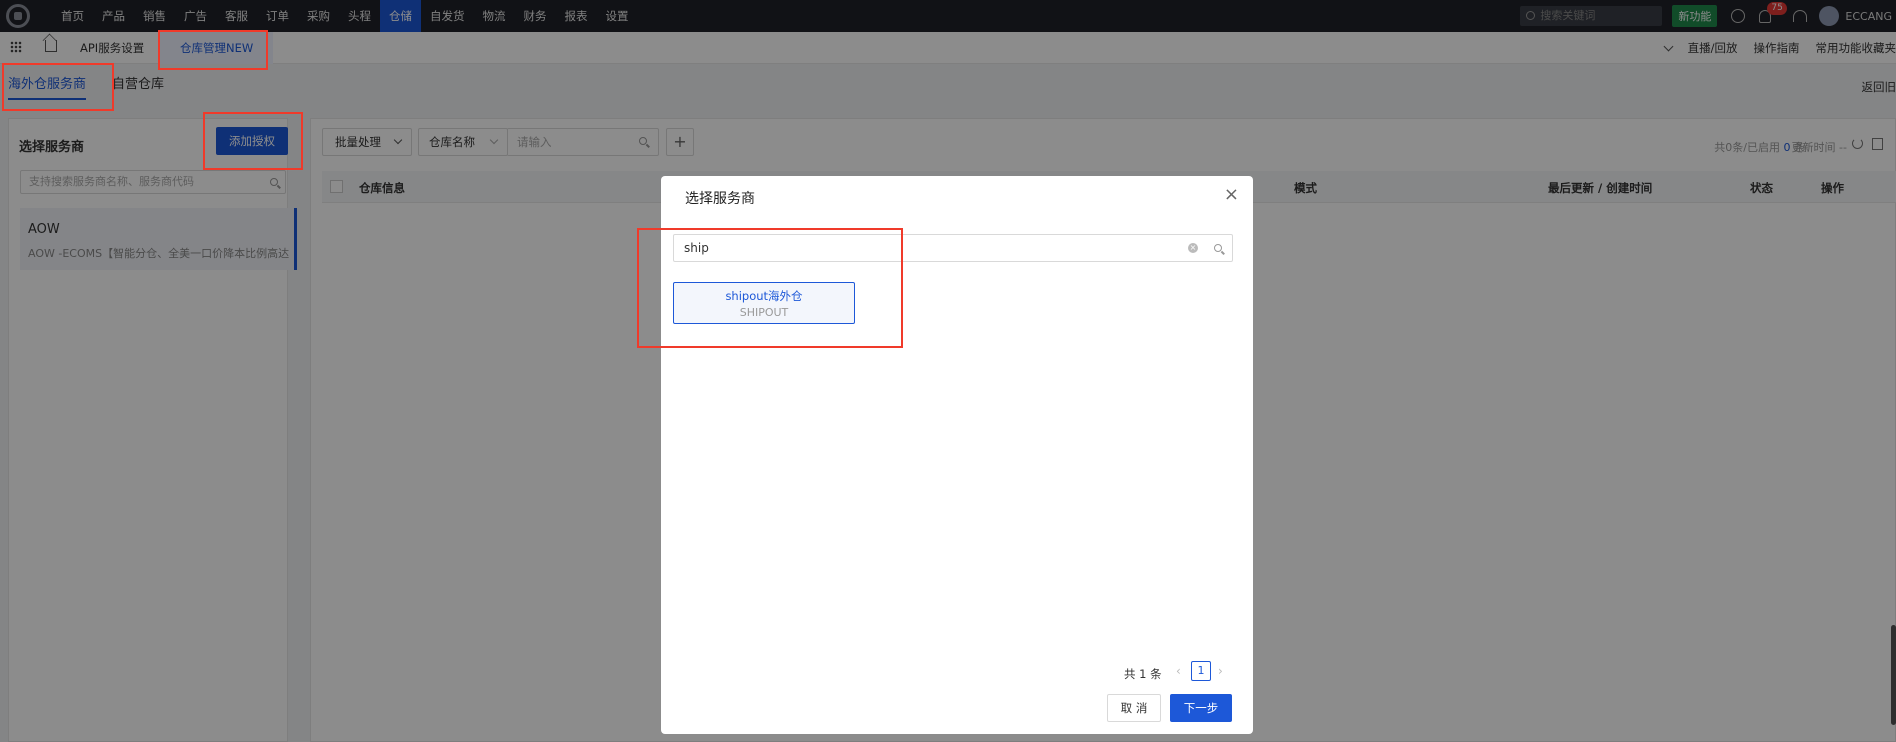 This screenshot has width=1896, height=742. Describe the element at coordinates (1134, 708) in the screenshot. I see `cancel-button: 取 消` at that location.